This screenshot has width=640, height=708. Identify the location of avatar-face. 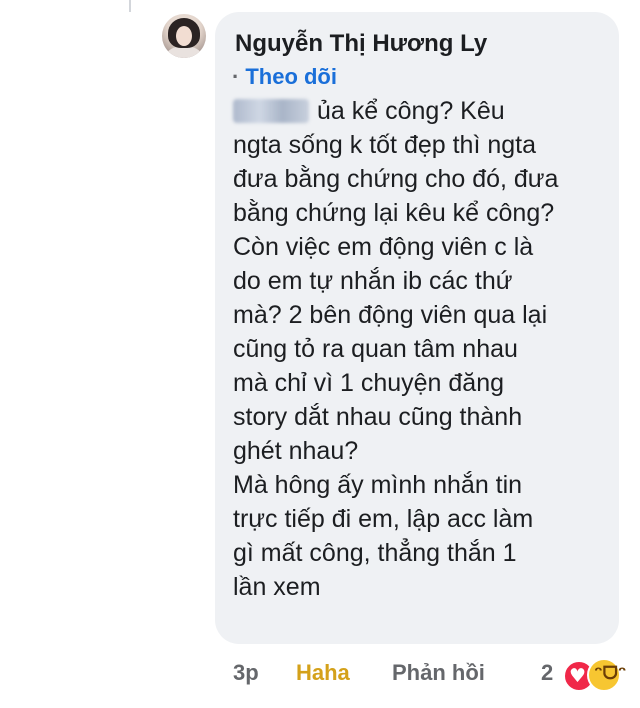
(184, 36).